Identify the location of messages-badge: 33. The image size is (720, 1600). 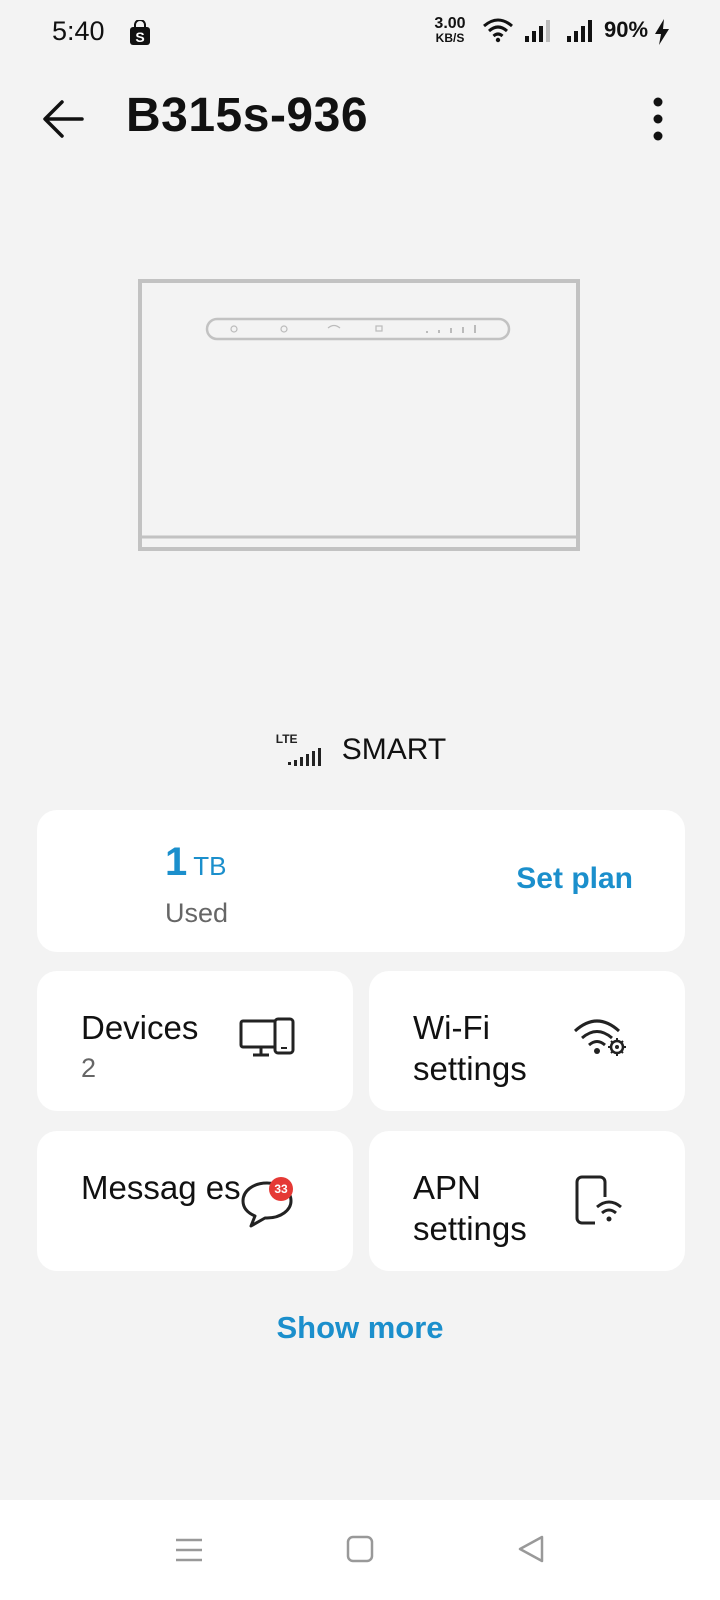
(281, 1189).